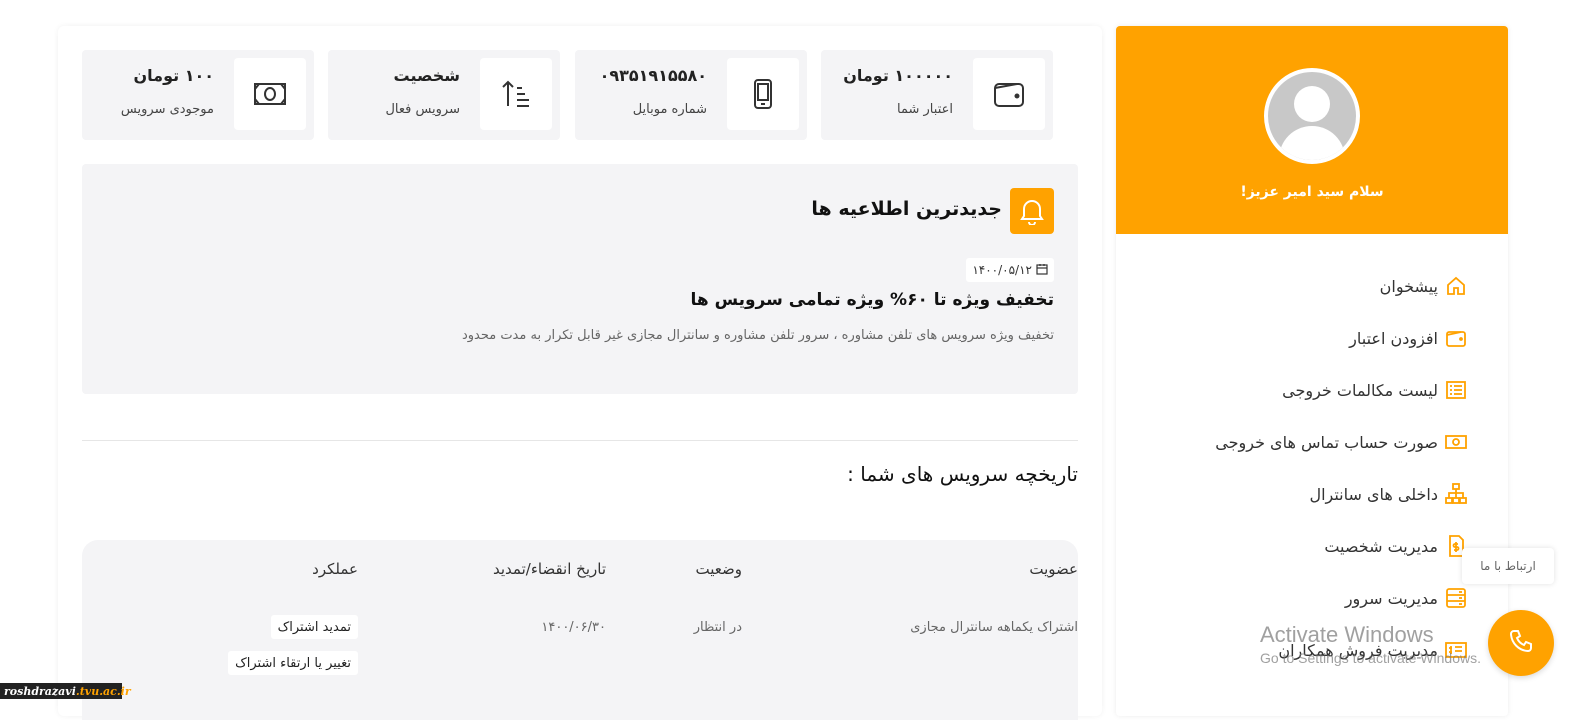 The height and width of the screenshot is (720, 1582). What do you see at coordinates (962, 474) in the screenshot?
I see `history-title: تاریخچه سرویس های شما :` at bounding box center [962, 474].